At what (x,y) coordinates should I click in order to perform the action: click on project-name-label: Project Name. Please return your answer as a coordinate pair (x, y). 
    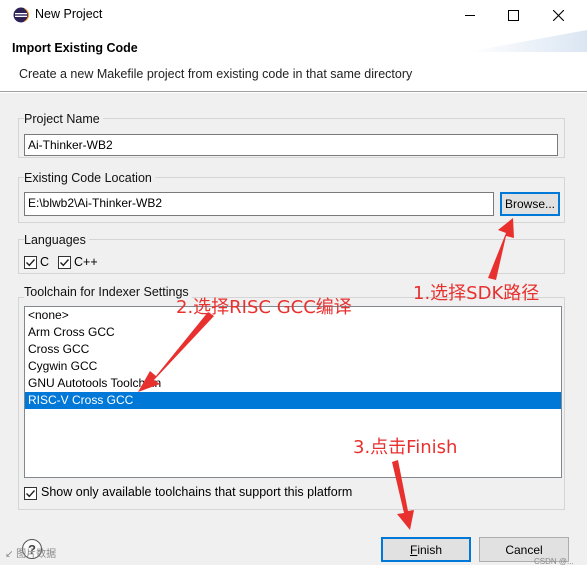
    Looking at the image, I should click on (63, 119).